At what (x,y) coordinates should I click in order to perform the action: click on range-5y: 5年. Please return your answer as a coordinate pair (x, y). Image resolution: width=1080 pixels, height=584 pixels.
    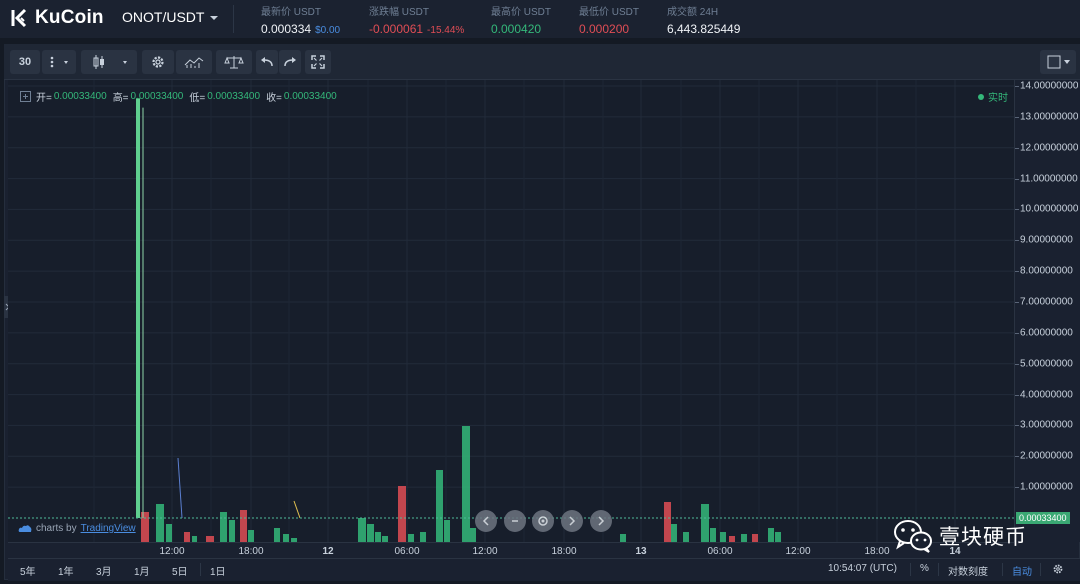
    Looking at the image, I should click on (28, 570).